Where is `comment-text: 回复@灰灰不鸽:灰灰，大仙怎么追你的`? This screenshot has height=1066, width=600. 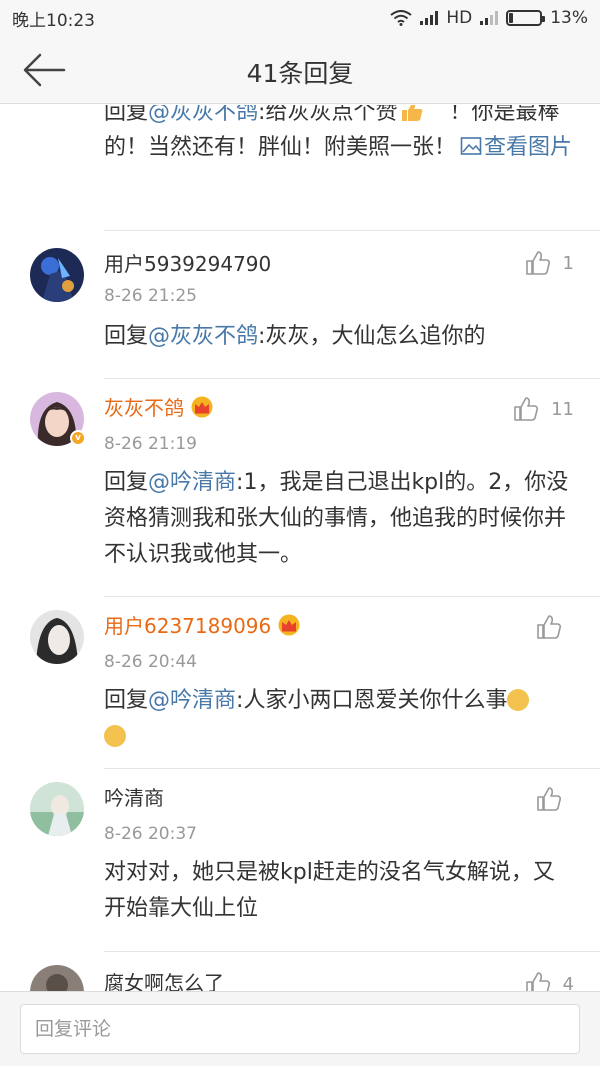 comment-text: 回复@灰灰不鸽:灰灰，大仙怎么追你的 is located at coordinates (339, 337).